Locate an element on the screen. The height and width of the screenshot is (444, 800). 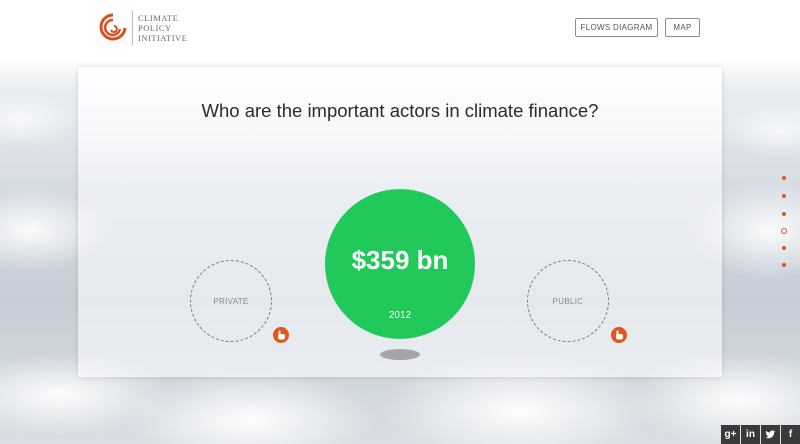
cpi-swirl-logo-icon is located at coordinates (113, 27).